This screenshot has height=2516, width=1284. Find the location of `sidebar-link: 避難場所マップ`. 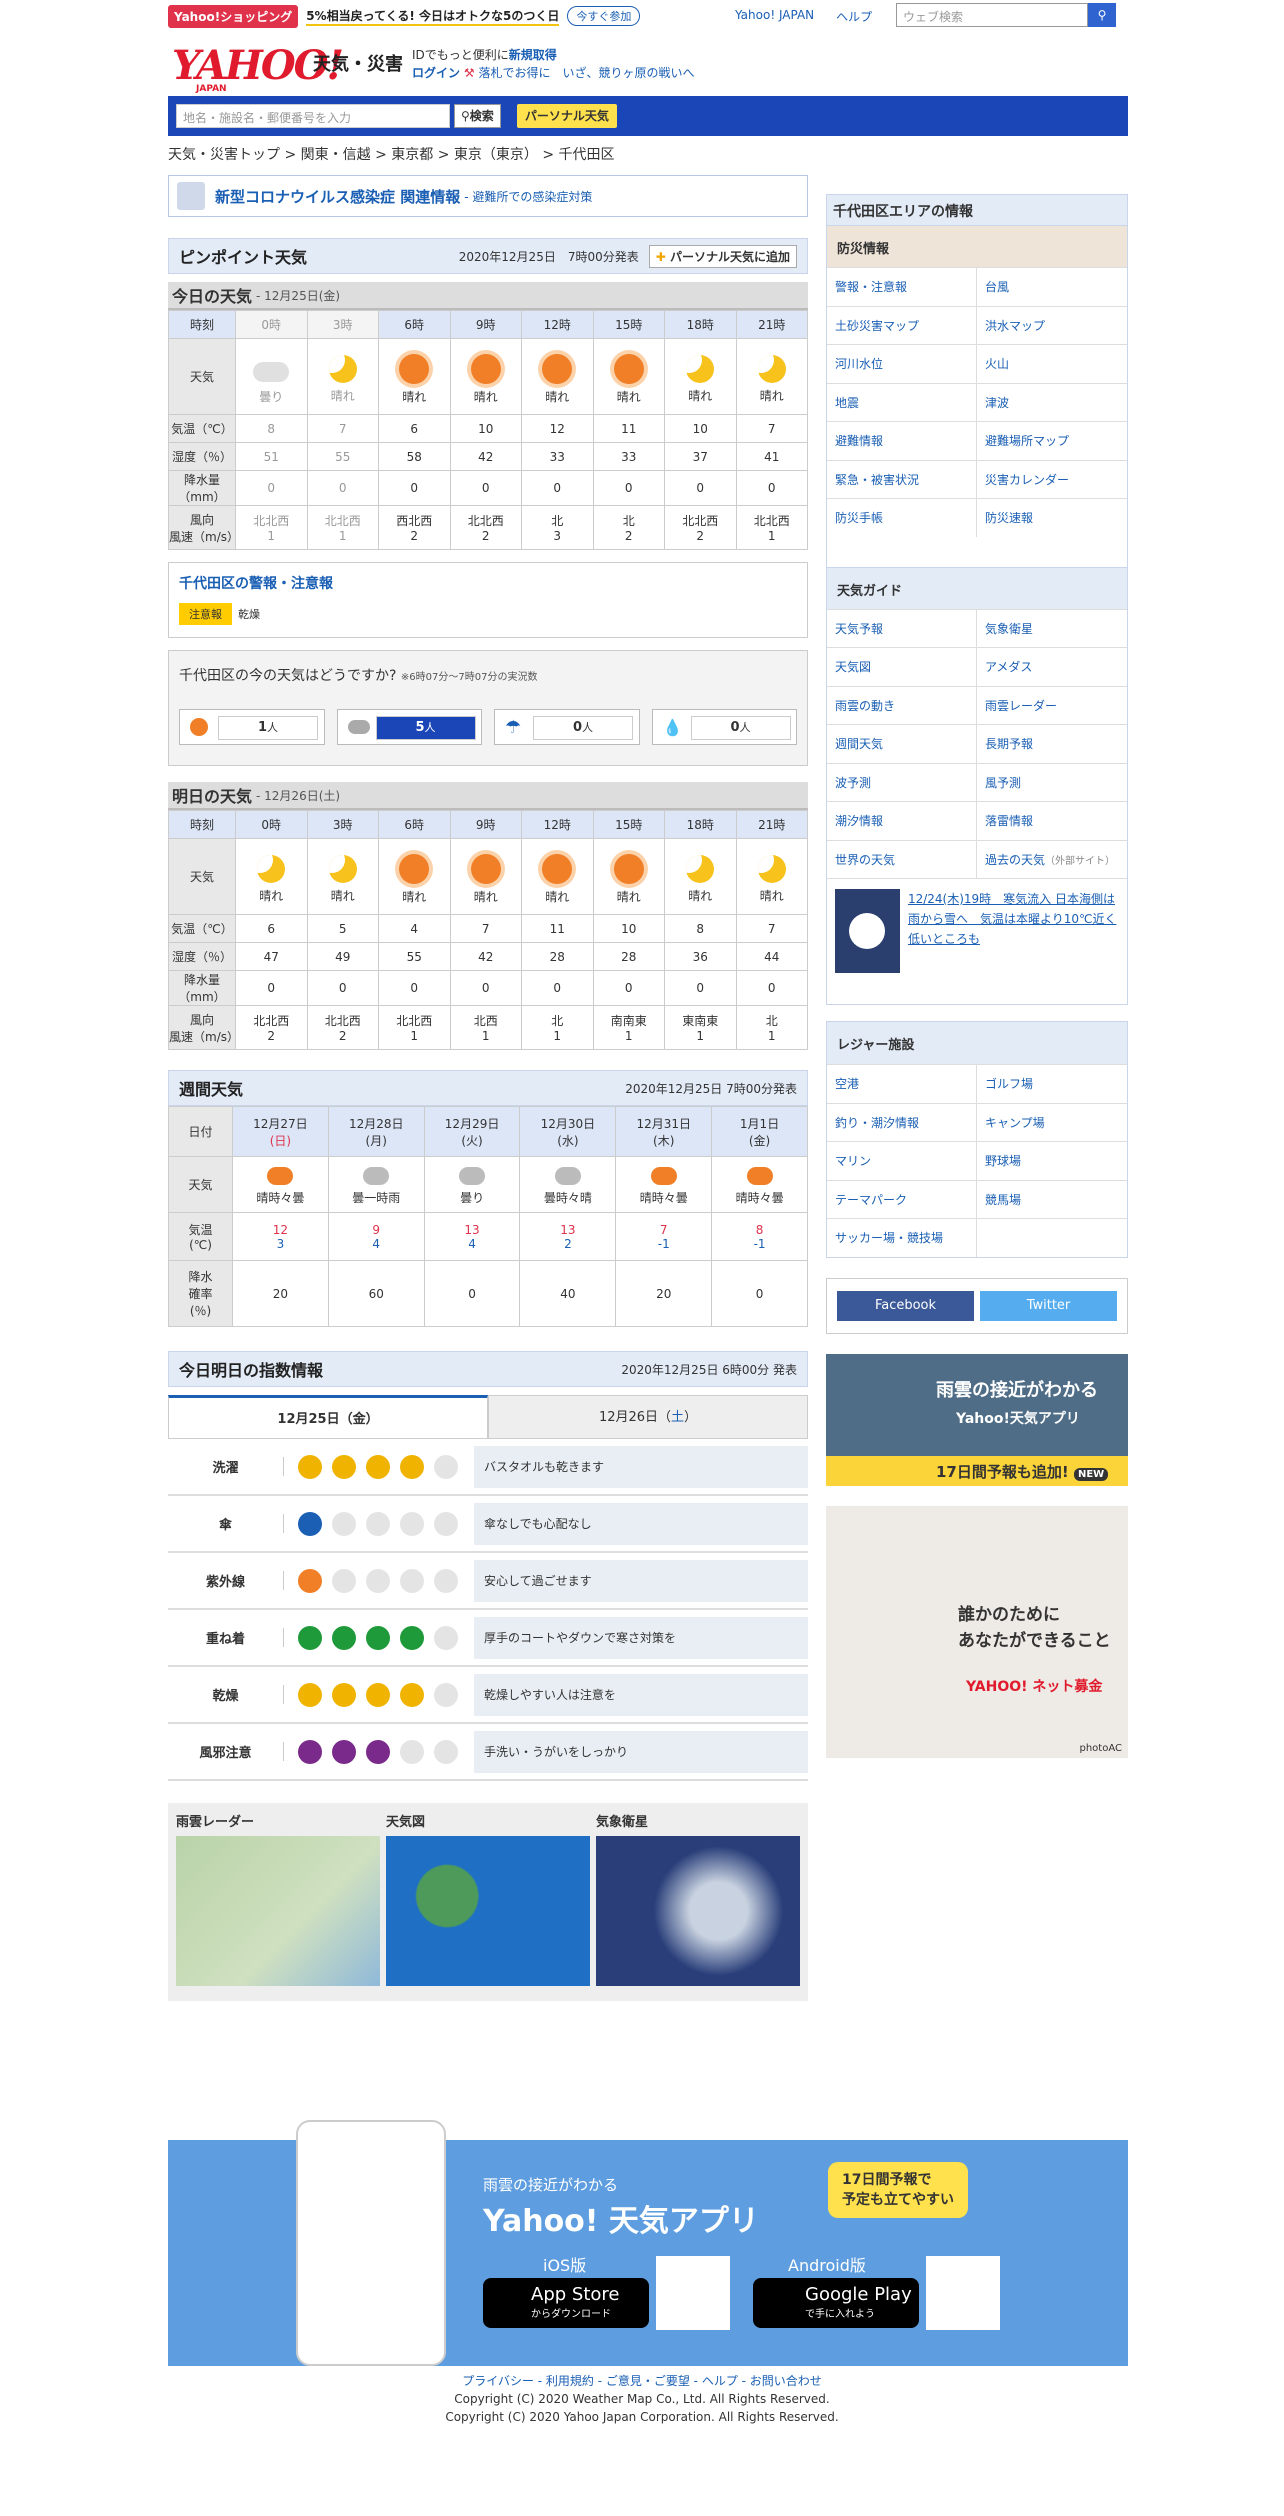

sidebar-link: 避難場所マップ is located at coordinates (1052, 440).